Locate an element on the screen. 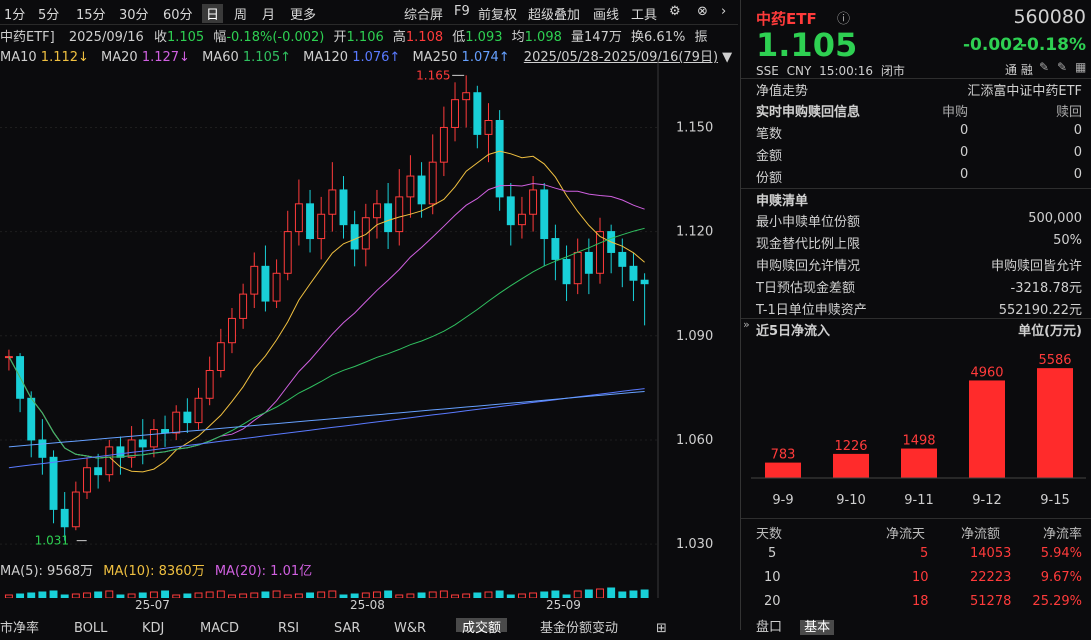 The image size is (1091, 640). period-5min: 5分 is located at coordinates (48, 13).